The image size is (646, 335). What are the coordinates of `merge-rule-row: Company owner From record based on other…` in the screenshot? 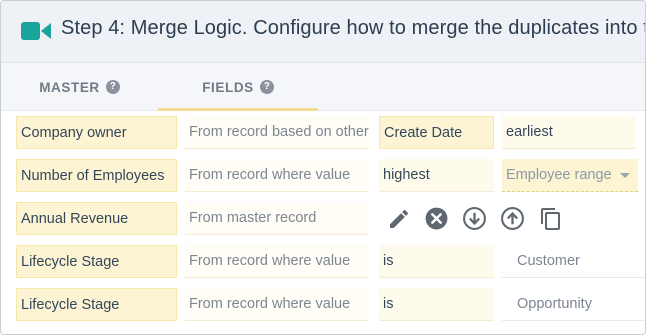 It's located at (323, 132).